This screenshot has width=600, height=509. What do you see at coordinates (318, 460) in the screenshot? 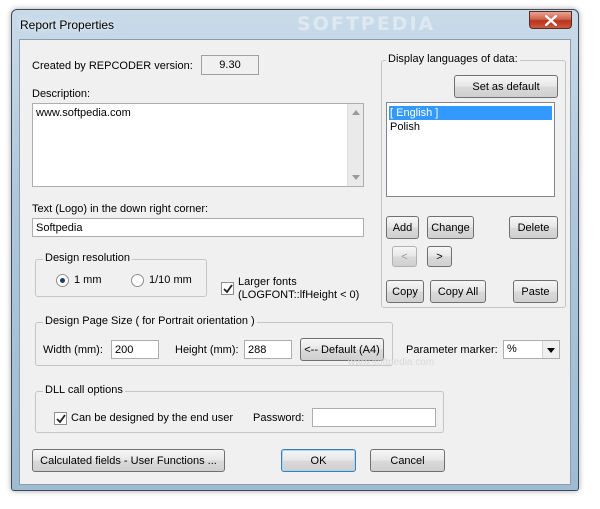
I see `ok-button: OK` at bounding box center [318, 460].